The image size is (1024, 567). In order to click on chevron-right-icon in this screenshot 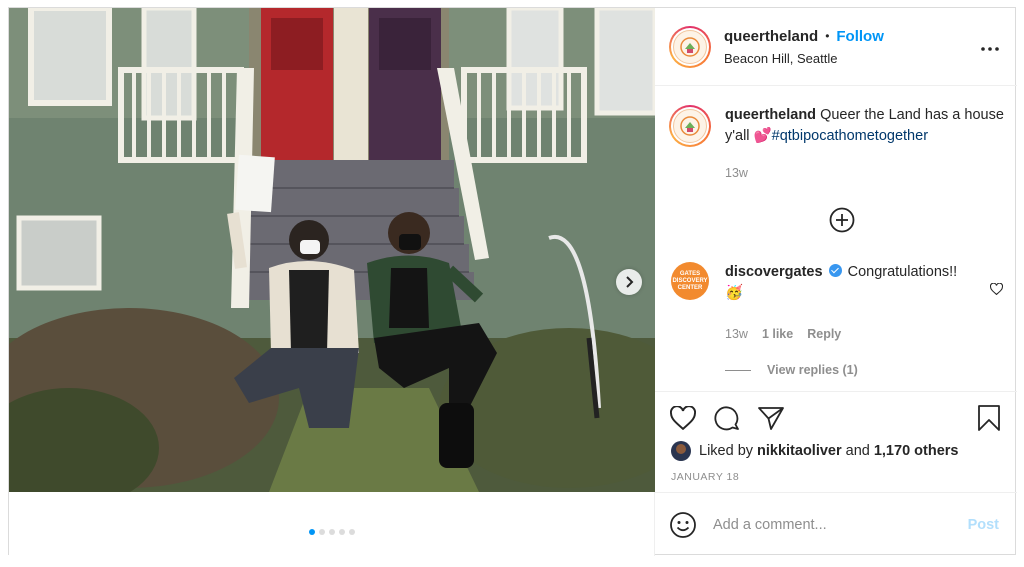, I will do `click(630, 282)`.